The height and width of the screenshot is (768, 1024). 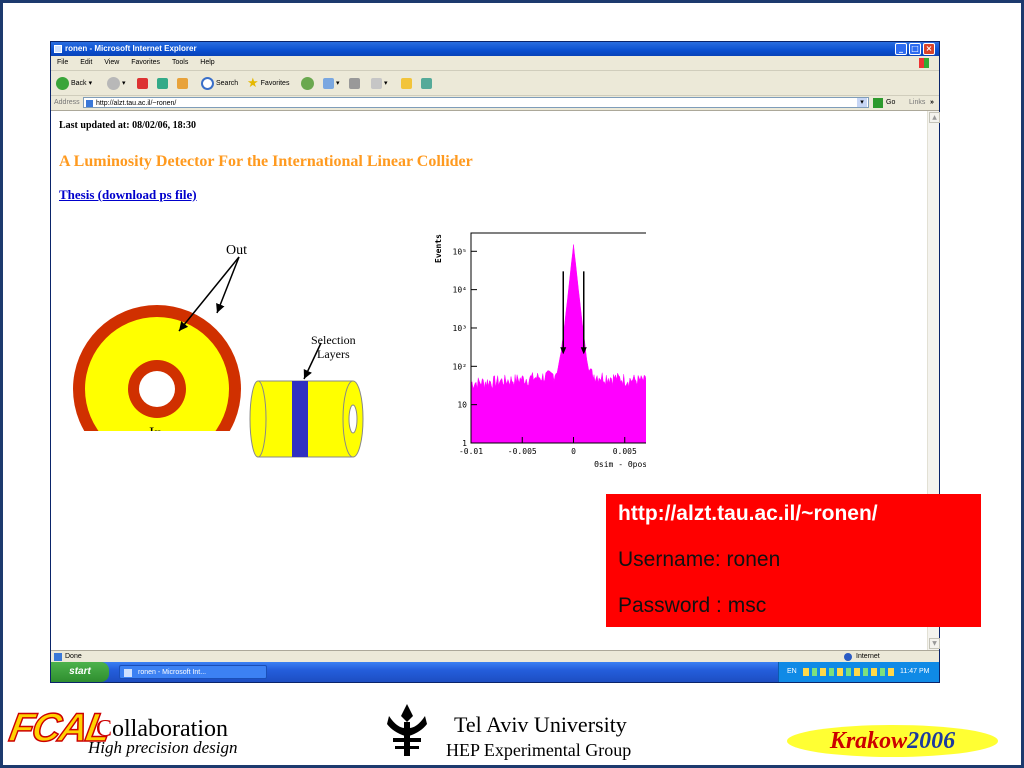 I want to click on scroll-down-icon: ▼, so click(x=934, y=643).